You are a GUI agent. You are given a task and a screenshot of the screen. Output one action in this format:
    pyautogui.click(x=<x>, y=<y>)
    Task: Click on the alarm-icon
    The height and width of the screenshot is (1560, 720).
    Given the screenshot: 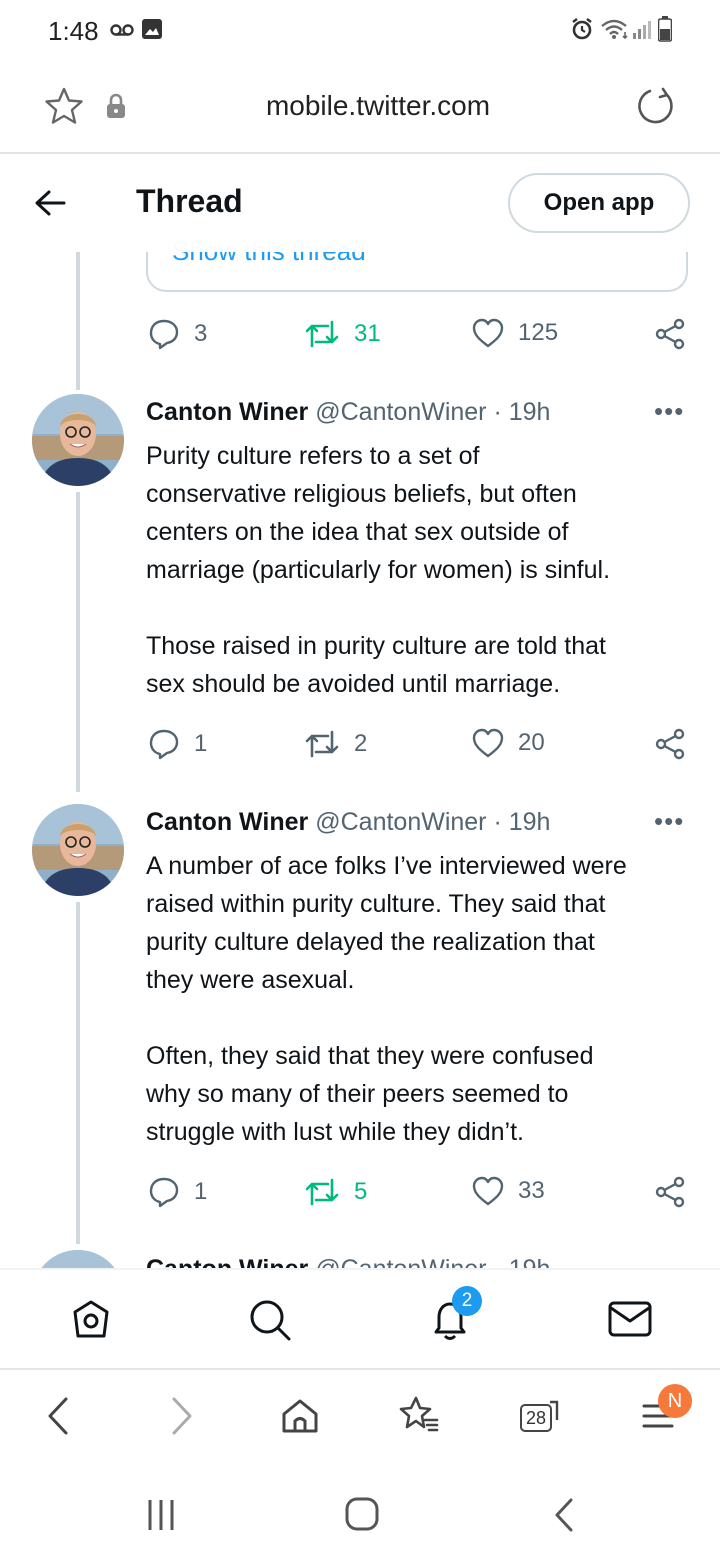 What is the action you would take?
    pyautogui.click(x=582, y=31)
    